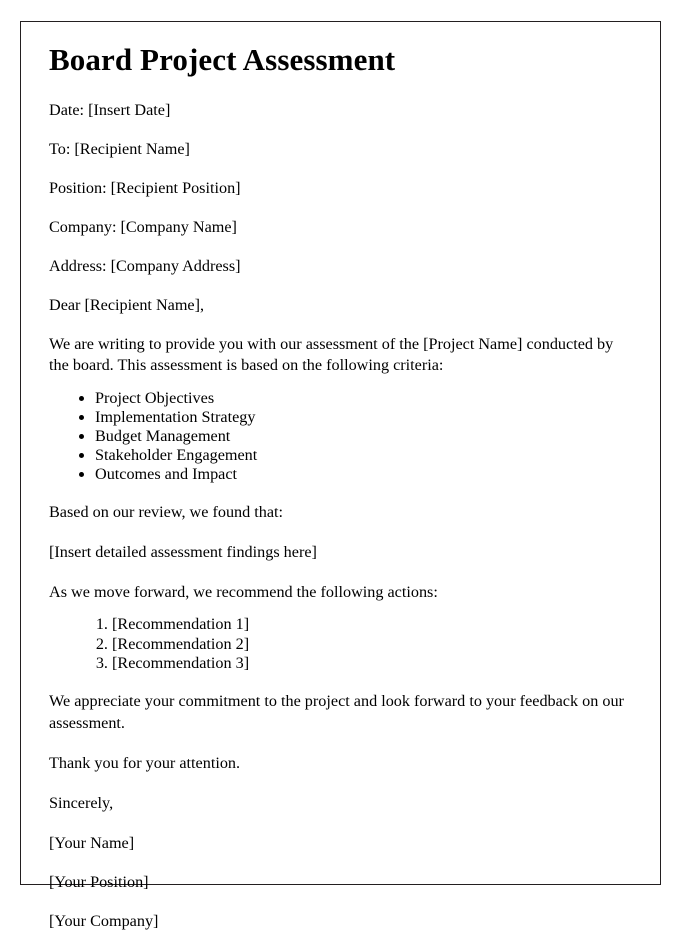  Describe the element at coordinates (364, 455) in the screenshot. I see `list-item: Stakeholder Engagement` at that location.